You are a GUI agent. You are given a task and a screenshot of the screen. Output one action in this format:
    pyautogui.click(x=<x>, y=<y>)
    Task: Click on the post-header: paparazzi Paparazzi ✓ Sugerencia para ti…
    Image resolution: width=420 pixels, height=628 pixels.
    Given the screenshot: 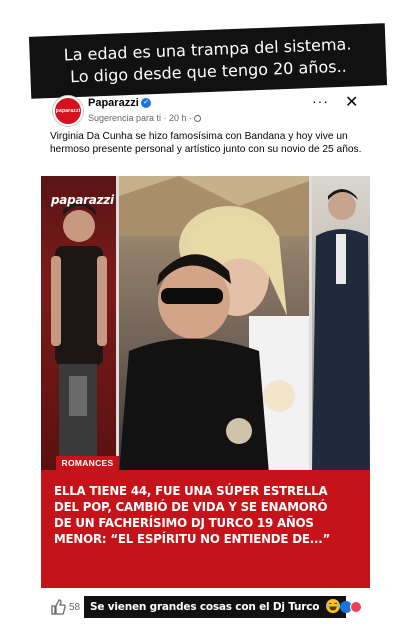 What is the action you would take?
    pyautogui.click(x=205, y=112)
    